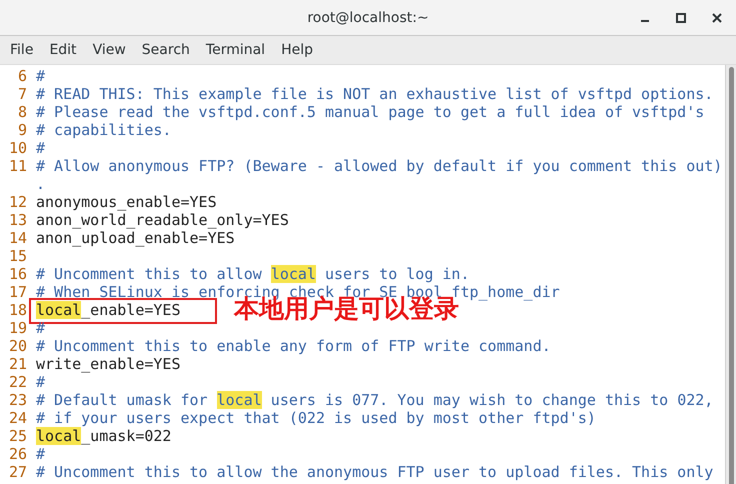 The image size is (736, 484). What do you see at coordinates (375, 94) in the screenshot?
I see `comment-line: # READ THIS: This example file is NOT an exhaustive list of vsftpd options.` at bounding box center [375, 94].